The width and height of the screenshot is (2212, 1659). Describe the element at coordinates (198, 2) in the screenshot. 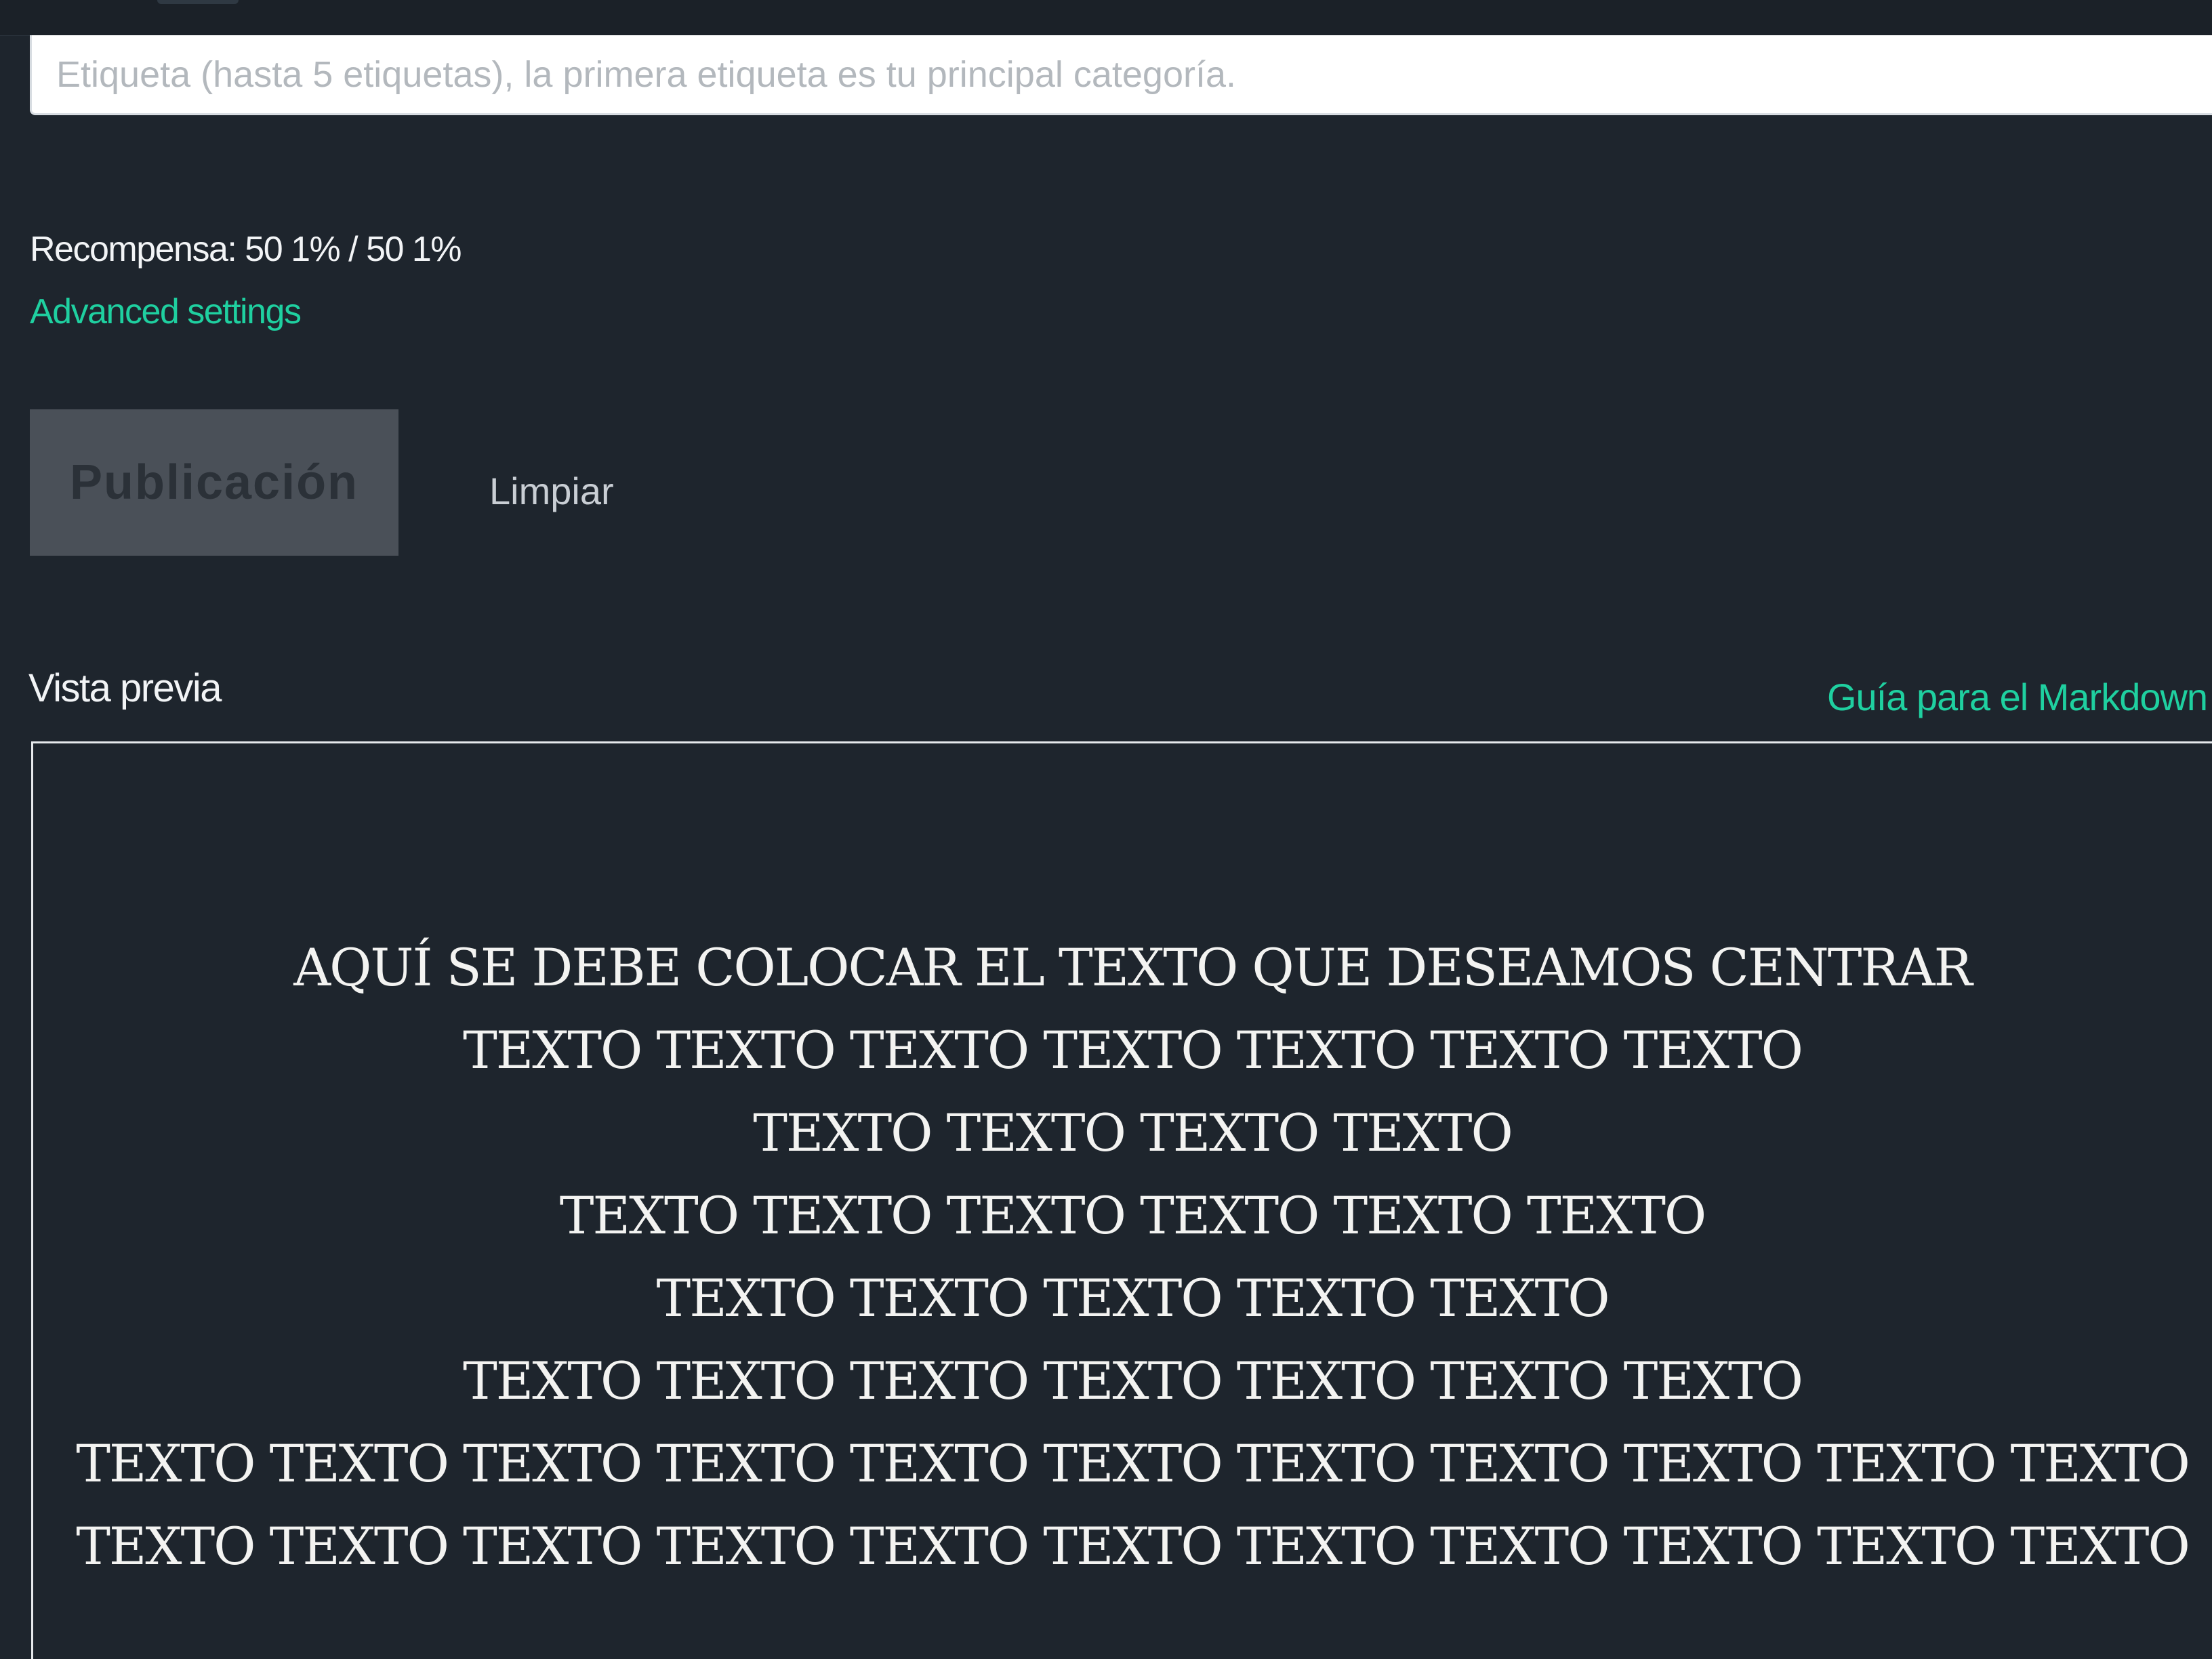

I see `cut-off-element` at that location.